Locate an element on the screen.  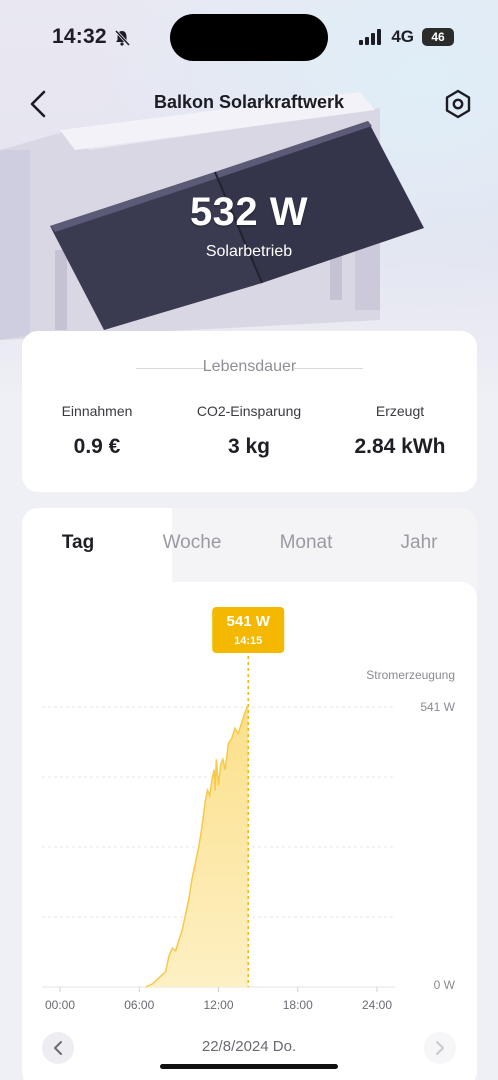
signal-icon is located at coordinates (370, 37).